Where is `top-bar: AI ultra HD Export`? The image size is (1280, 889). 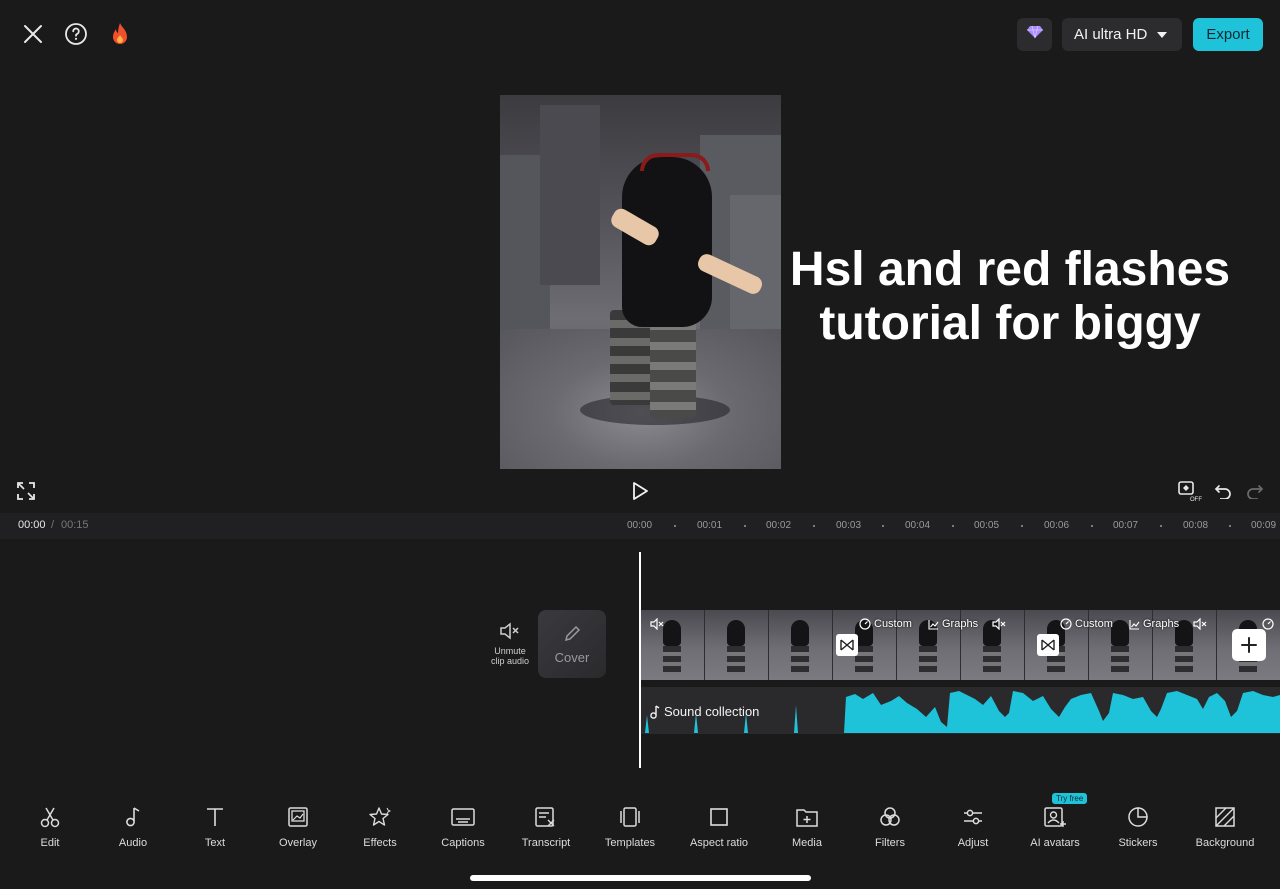
top-bar: AI ultra HD Export is located at coordinates (640, 35).